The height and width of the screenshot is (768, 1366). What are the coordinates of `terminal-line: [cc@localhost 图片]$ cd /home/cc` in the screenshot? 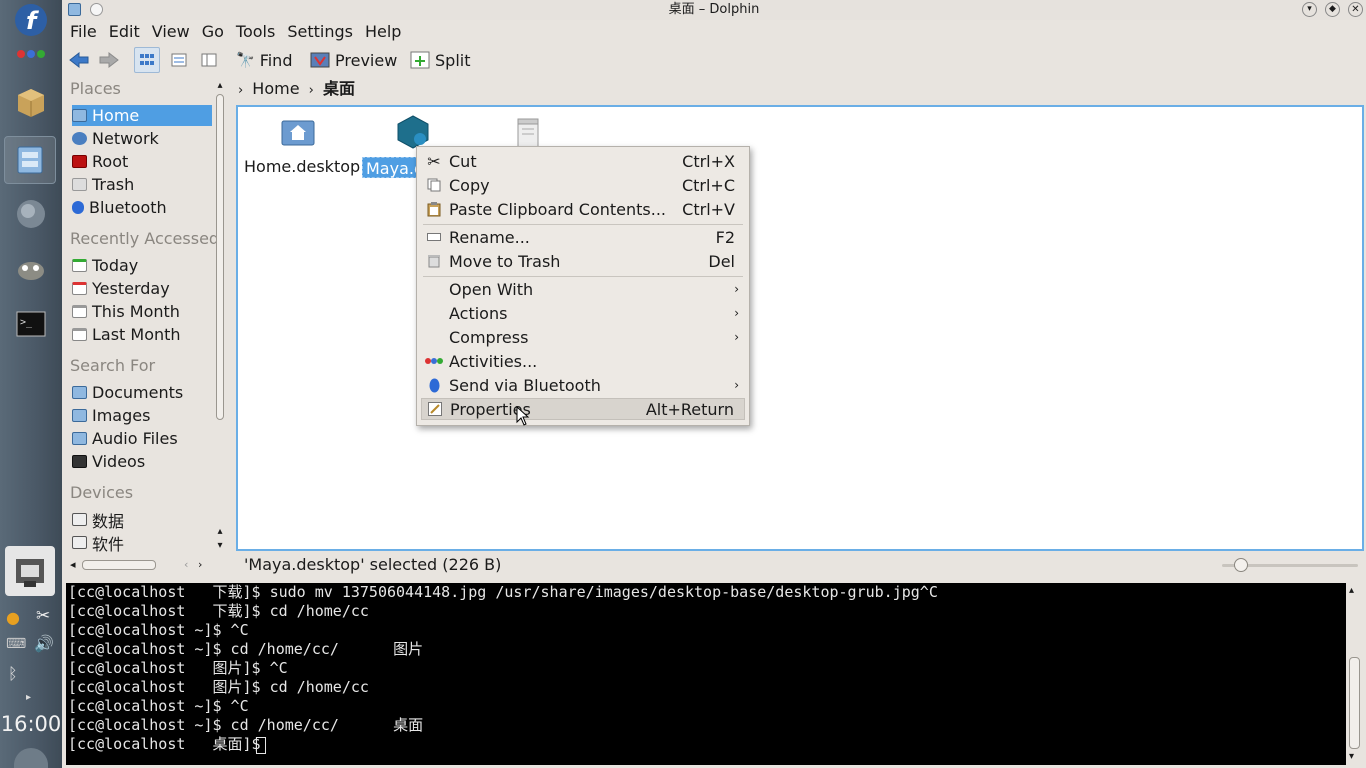 It's located at (218, 687).